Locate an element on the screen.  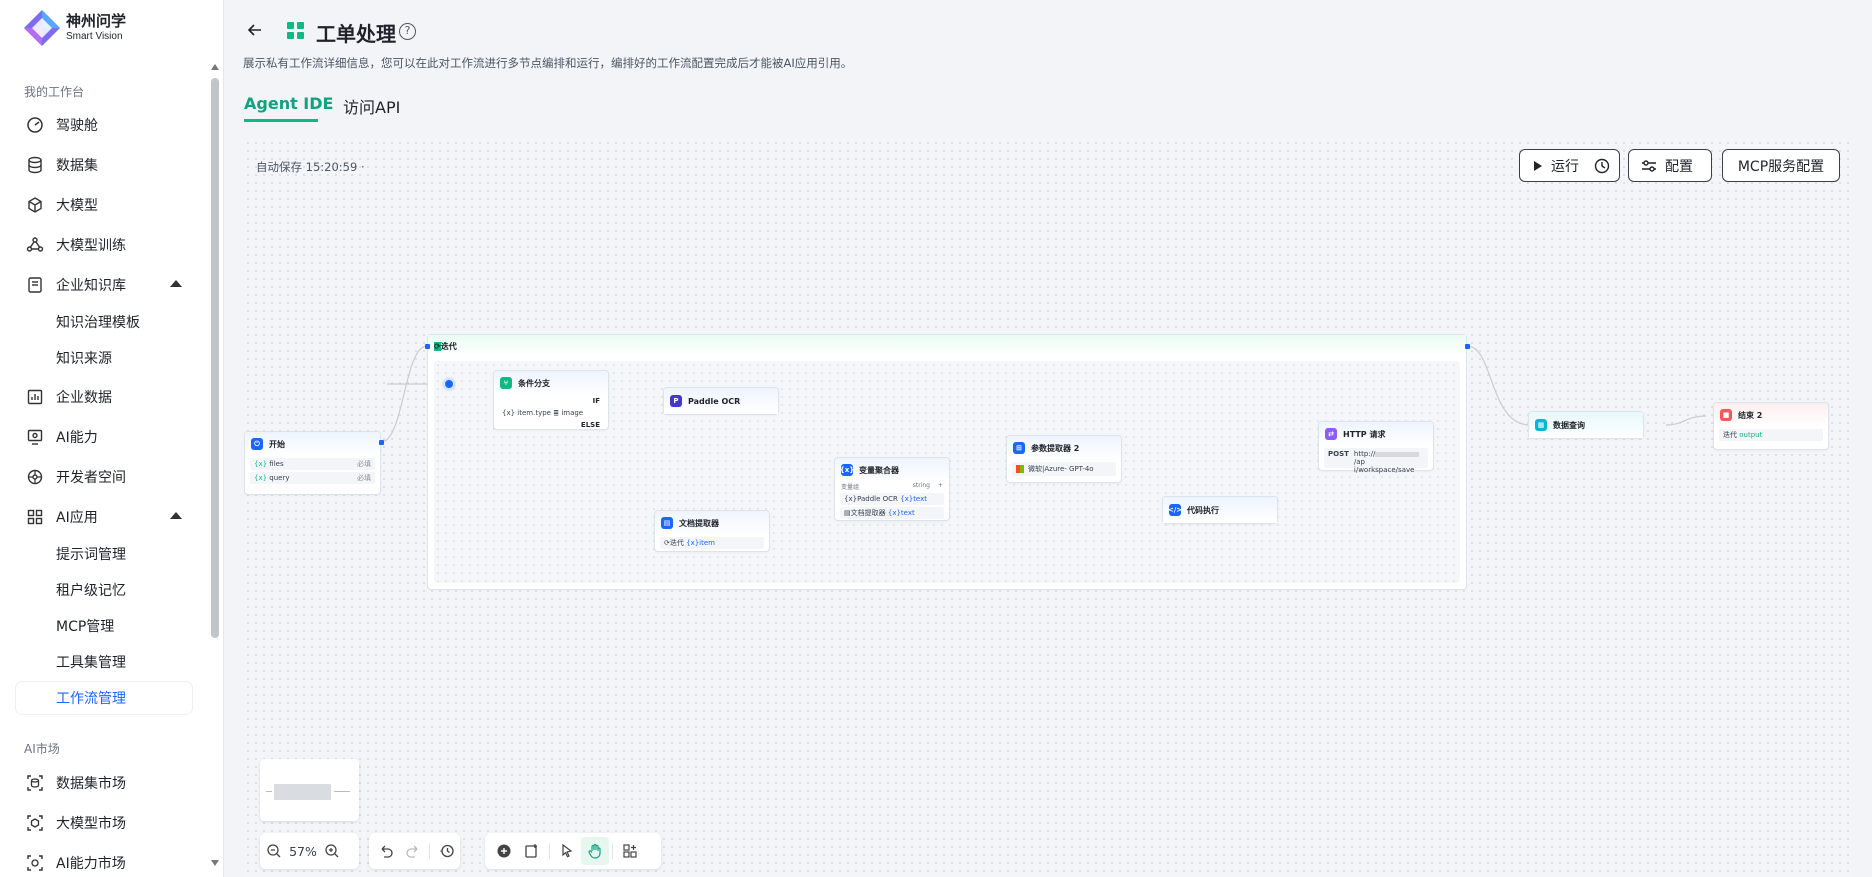
http-icon: ⇄ is located at coordinates (1331, 434).